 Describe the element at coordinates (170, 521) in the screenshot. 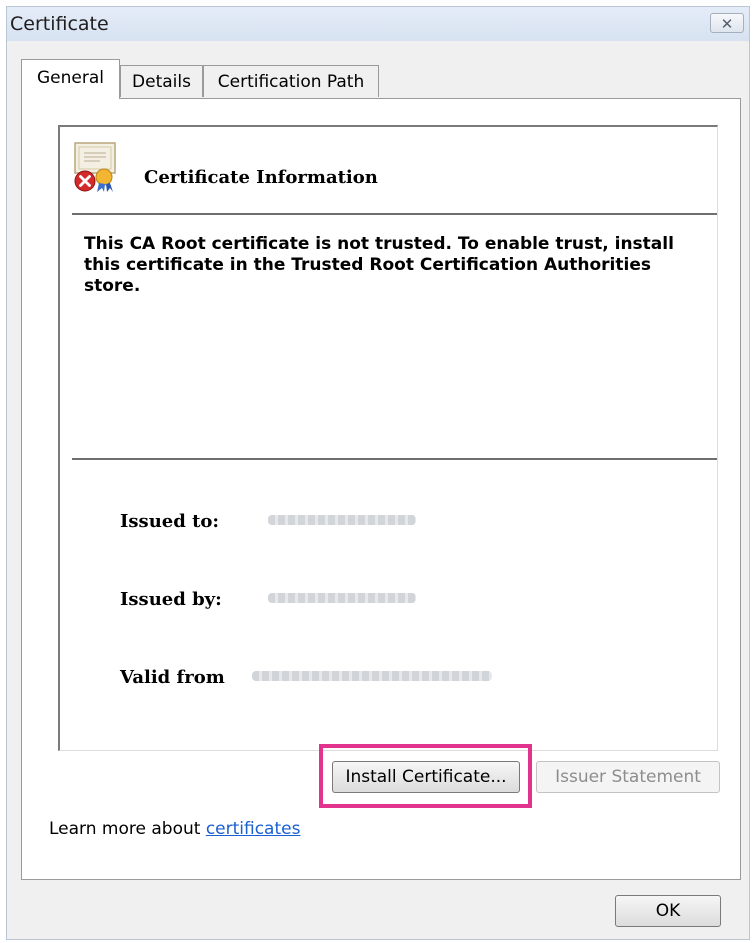

I see `issued-to-label: Issued to:` at that location.